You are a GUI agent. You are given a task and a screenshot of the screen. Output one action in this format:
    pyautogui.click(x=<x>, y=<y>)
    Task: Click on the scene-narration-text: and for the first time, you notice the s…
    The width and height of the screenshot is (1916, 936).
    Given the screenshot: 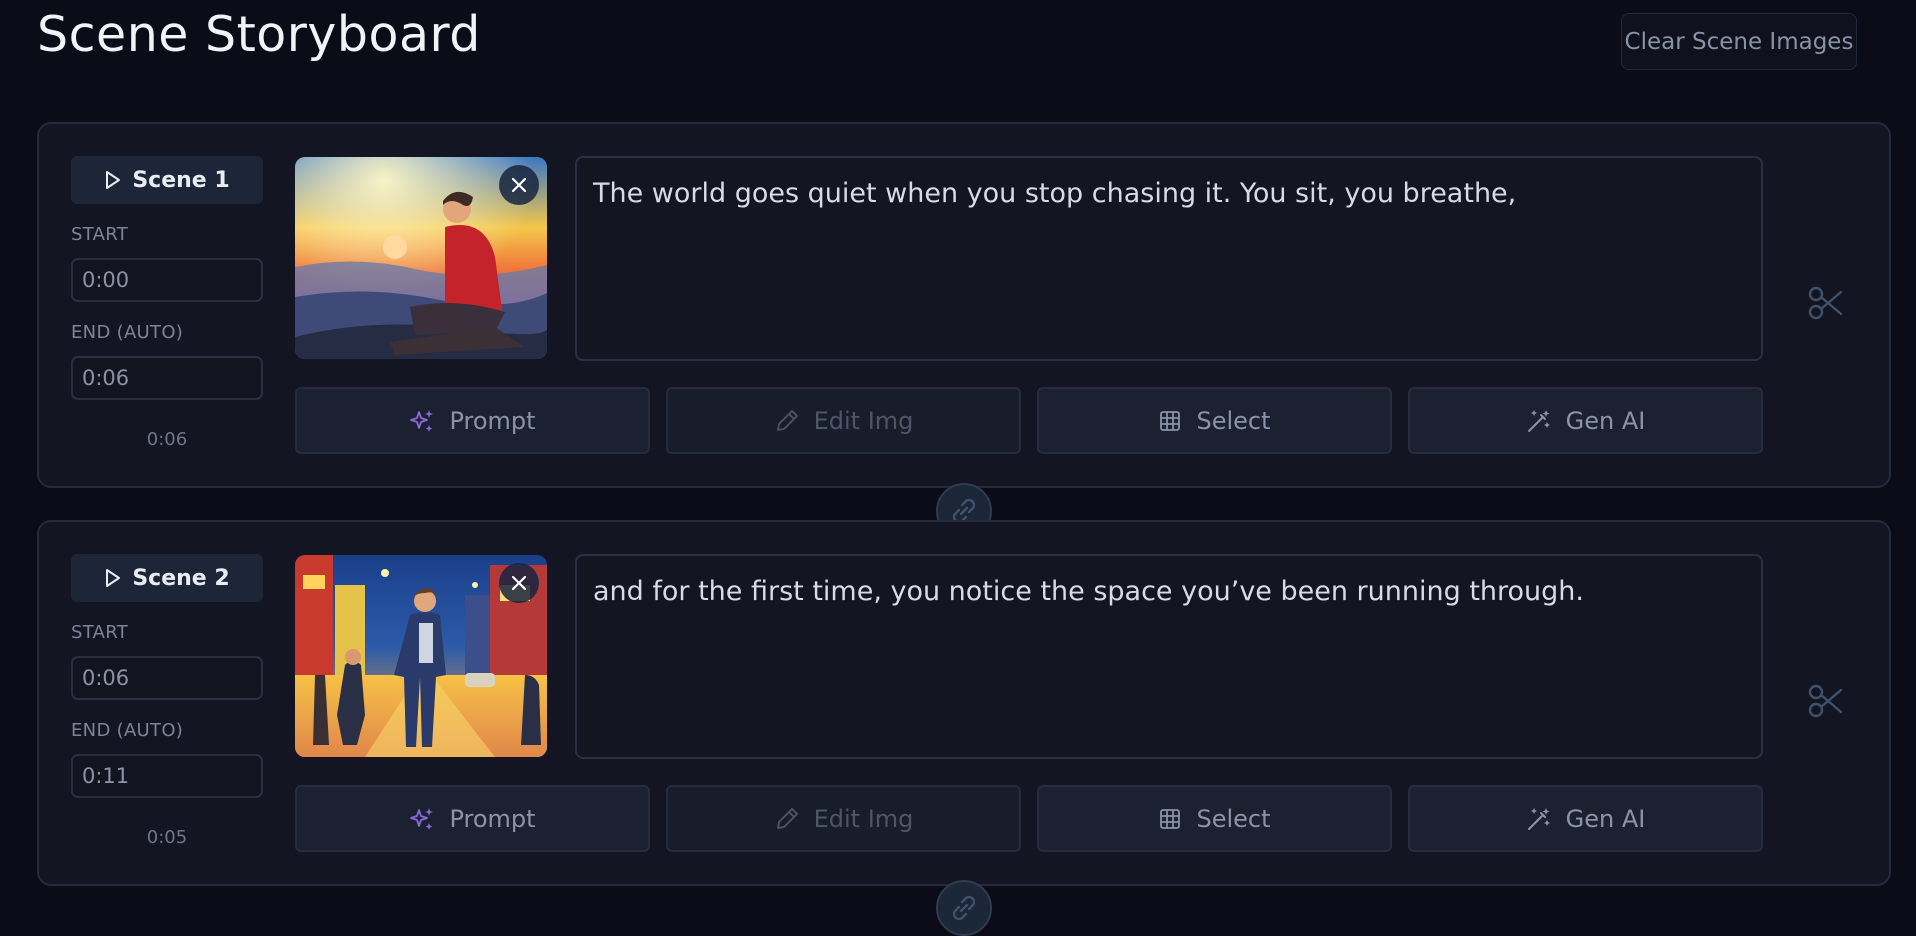 What is the action you would take?
    pyautogui.click(x=1169, y=656)
    